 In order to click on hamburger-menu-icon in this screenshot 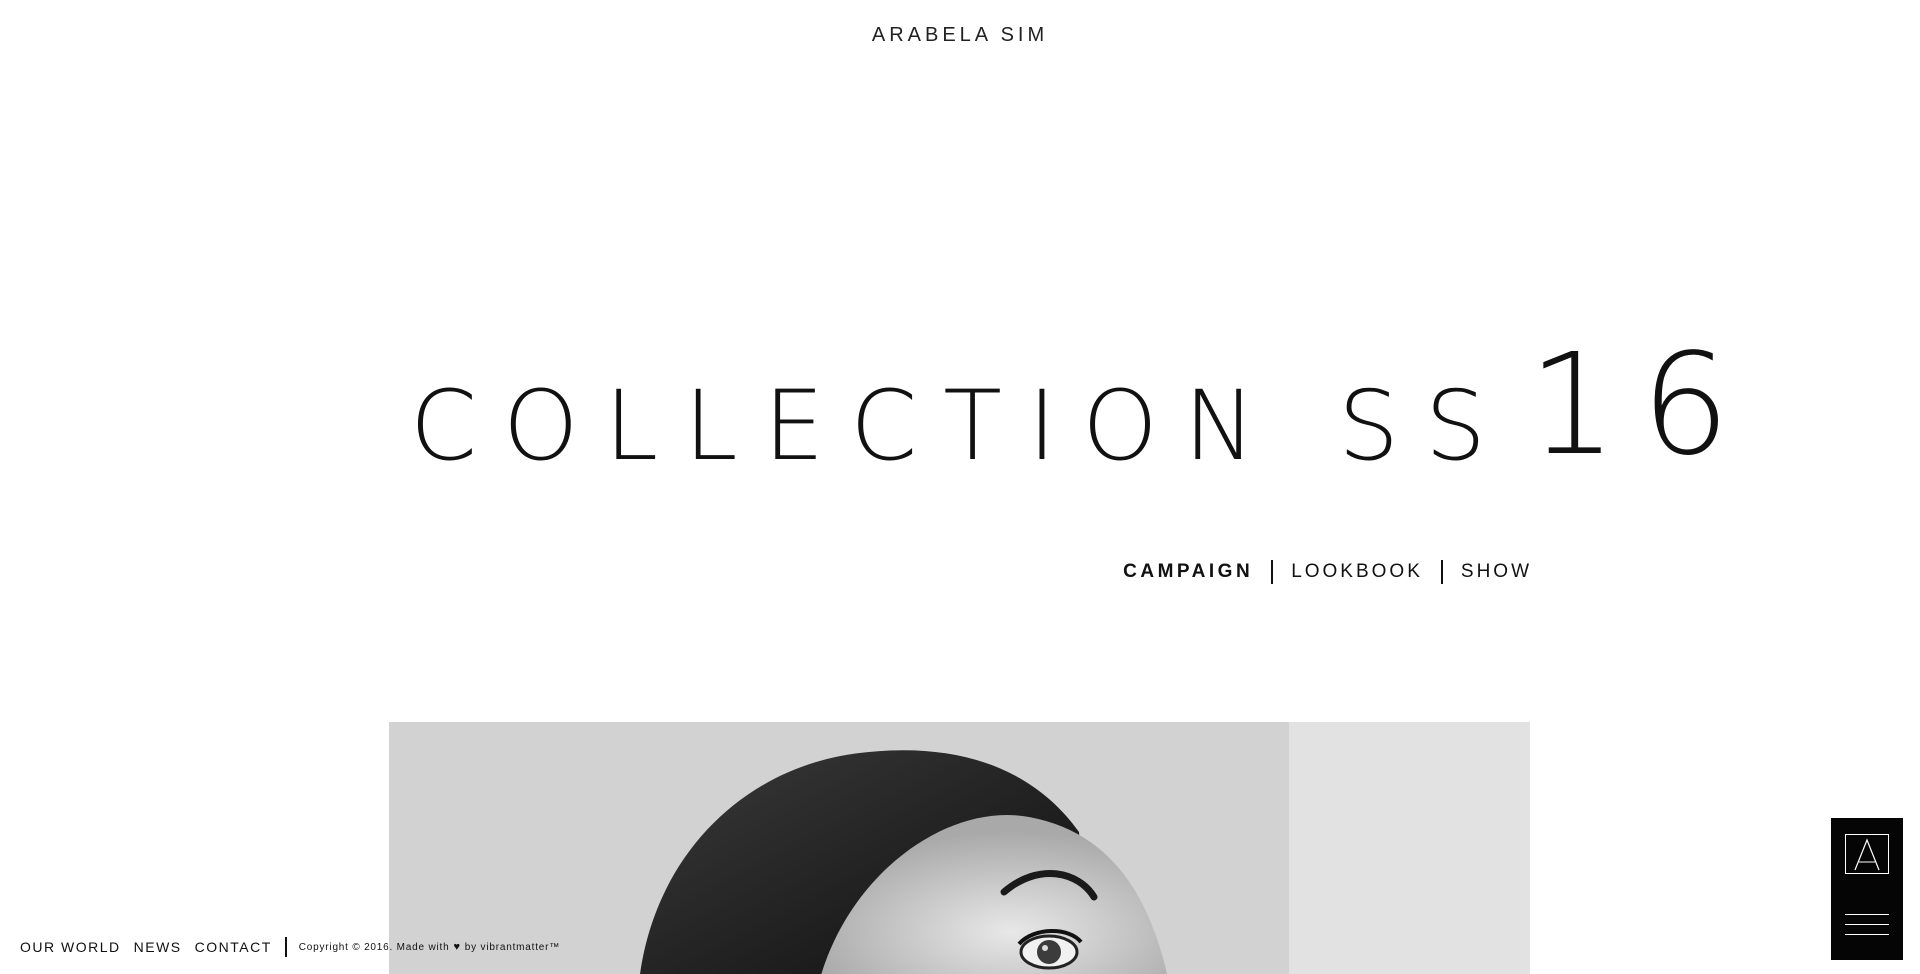, I will do `click(1867, 925)`.